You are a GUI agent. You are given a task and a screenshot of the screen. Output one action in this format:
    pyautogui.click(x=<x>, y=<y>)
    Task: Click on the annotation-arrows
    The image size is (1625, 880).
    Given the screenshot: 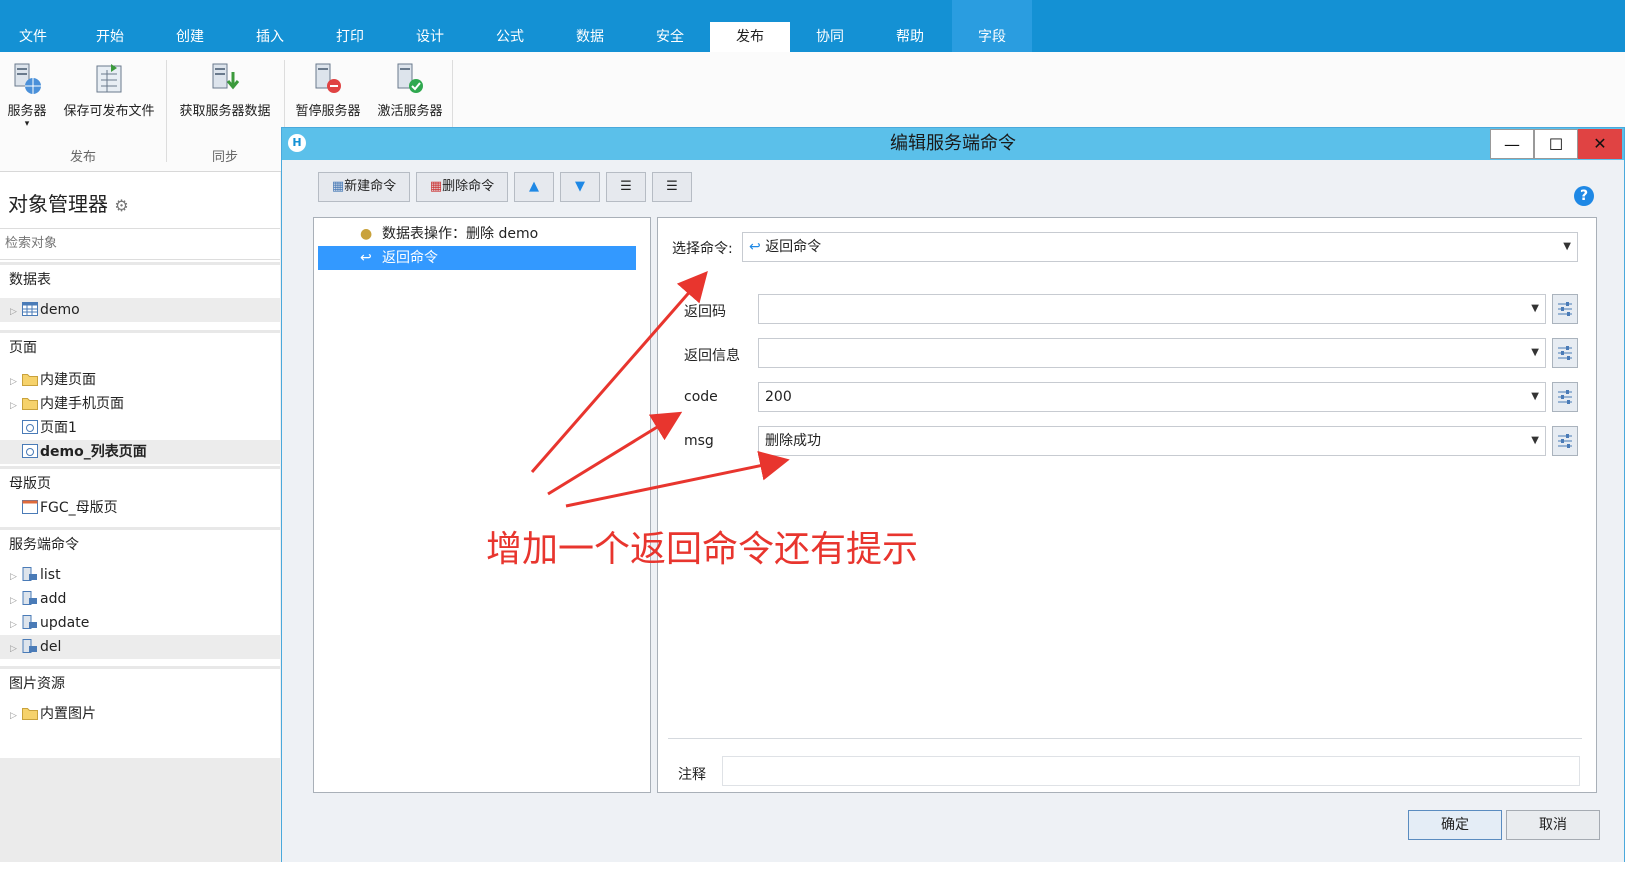 What is the action you would take?
    pyautogui.click(x=660, y=389)
    